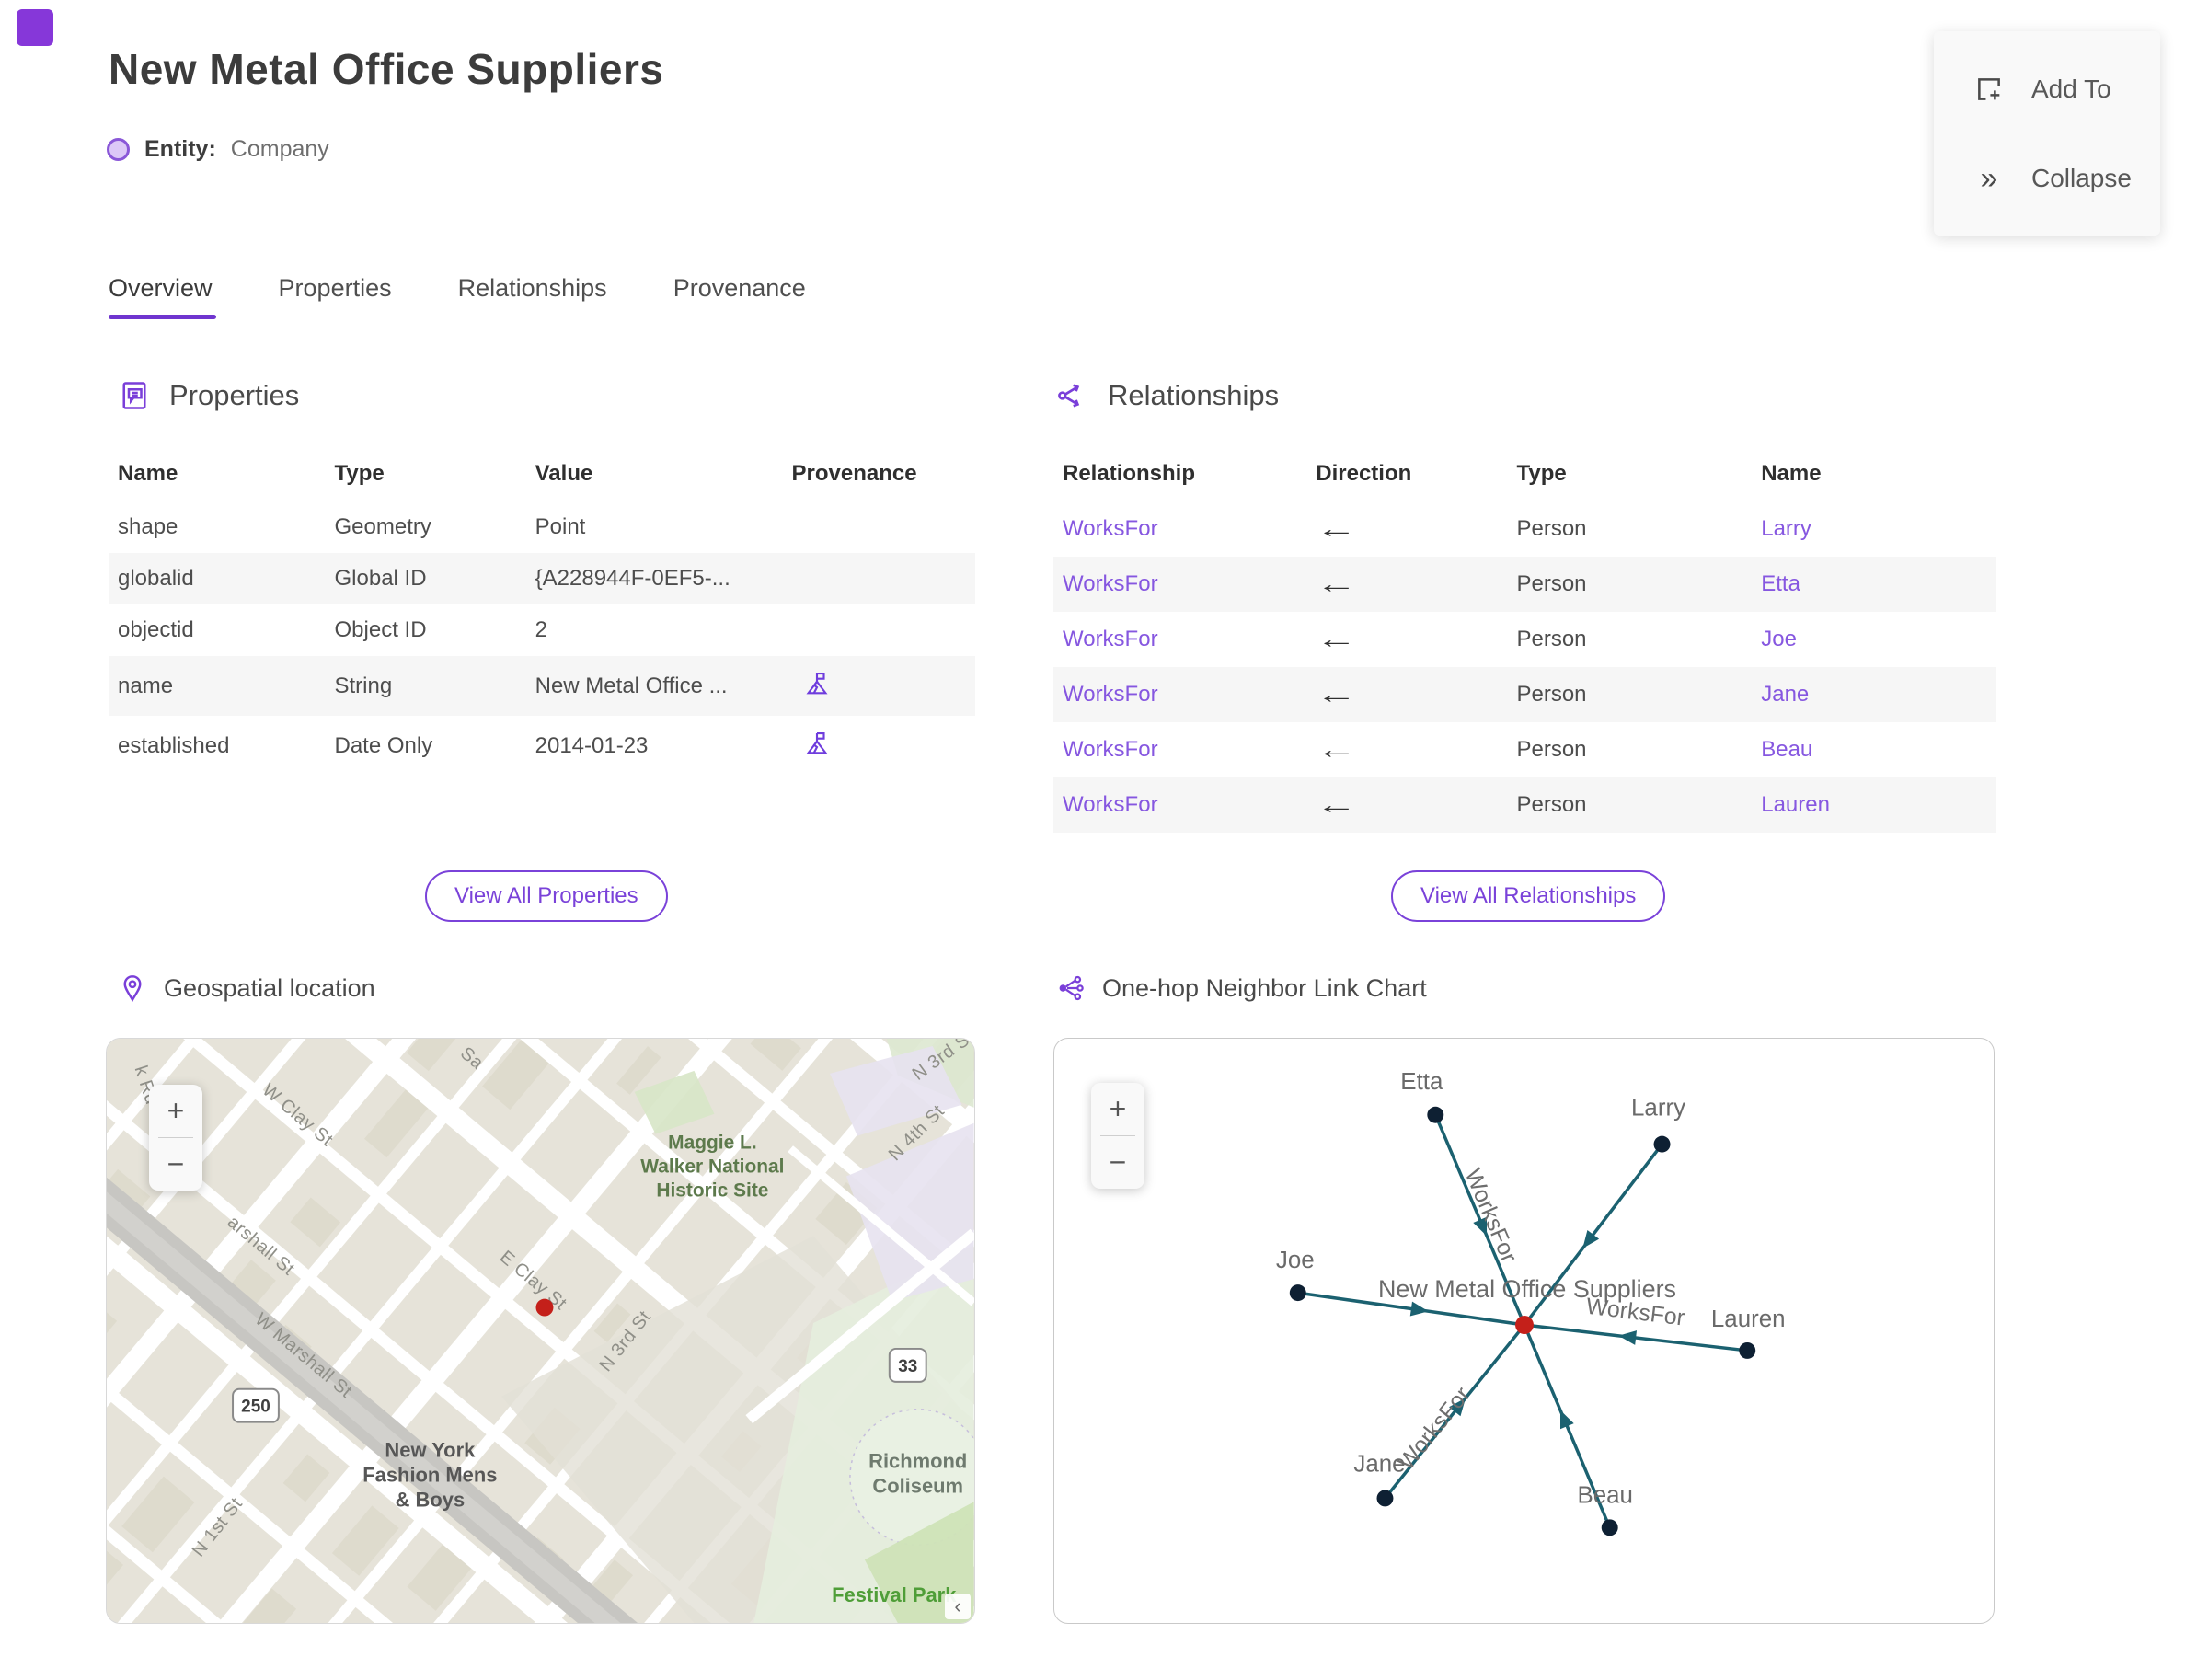  What do you see at coordinates (1528, 896) in the screenshot?
I see `view-all-relationships-button: View All Relationships` at bounding box center [1528, 896].